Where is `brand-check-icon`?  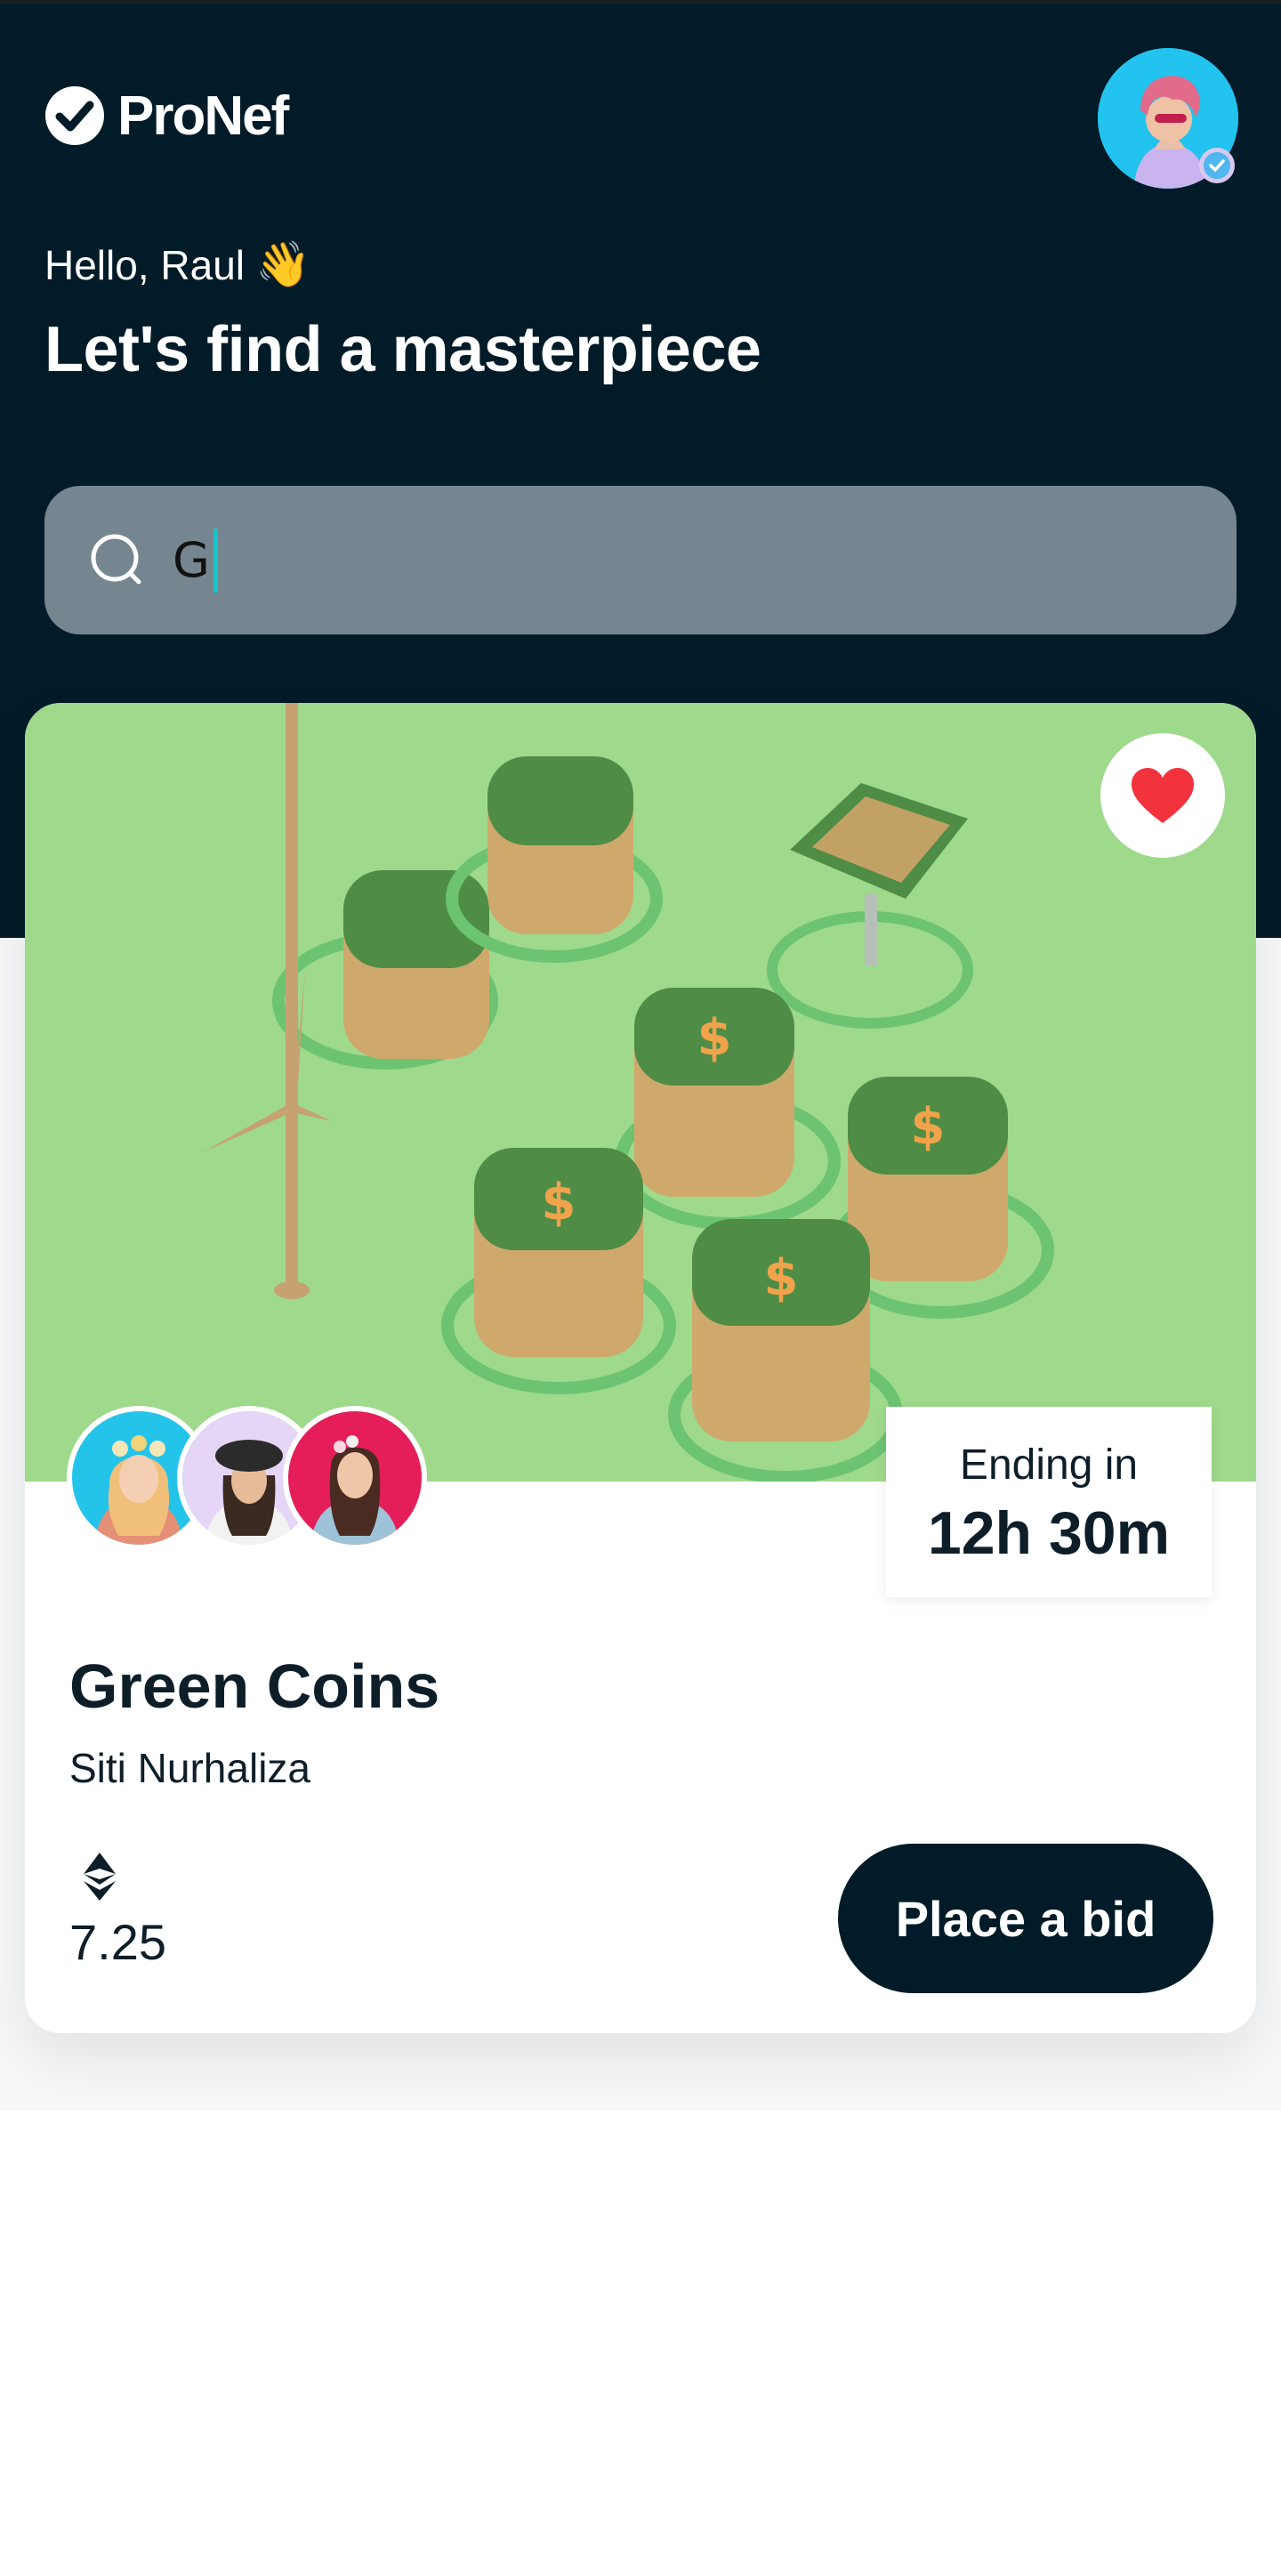
brand-check-icon is located at coordinates (74, 115).